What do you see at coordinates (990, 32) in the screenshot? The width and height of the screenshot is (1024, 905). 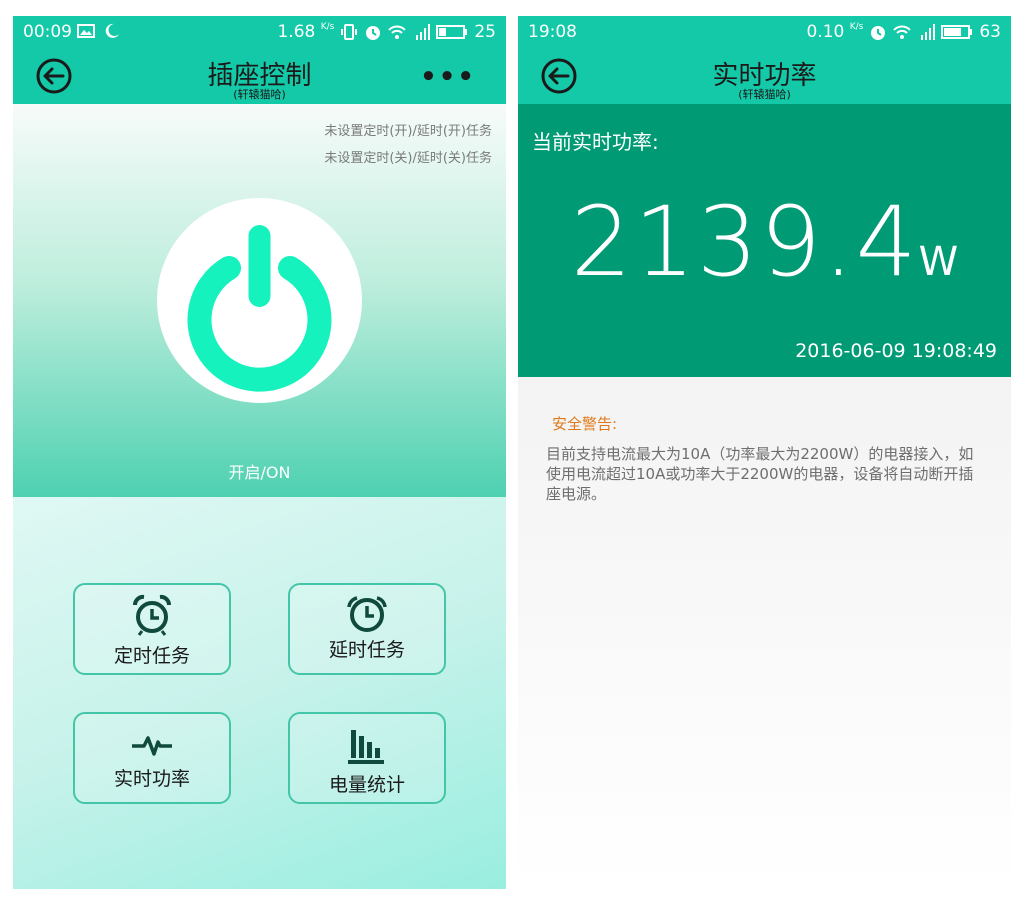 I see `battery-level: 63` at bounding box center [990, 32].